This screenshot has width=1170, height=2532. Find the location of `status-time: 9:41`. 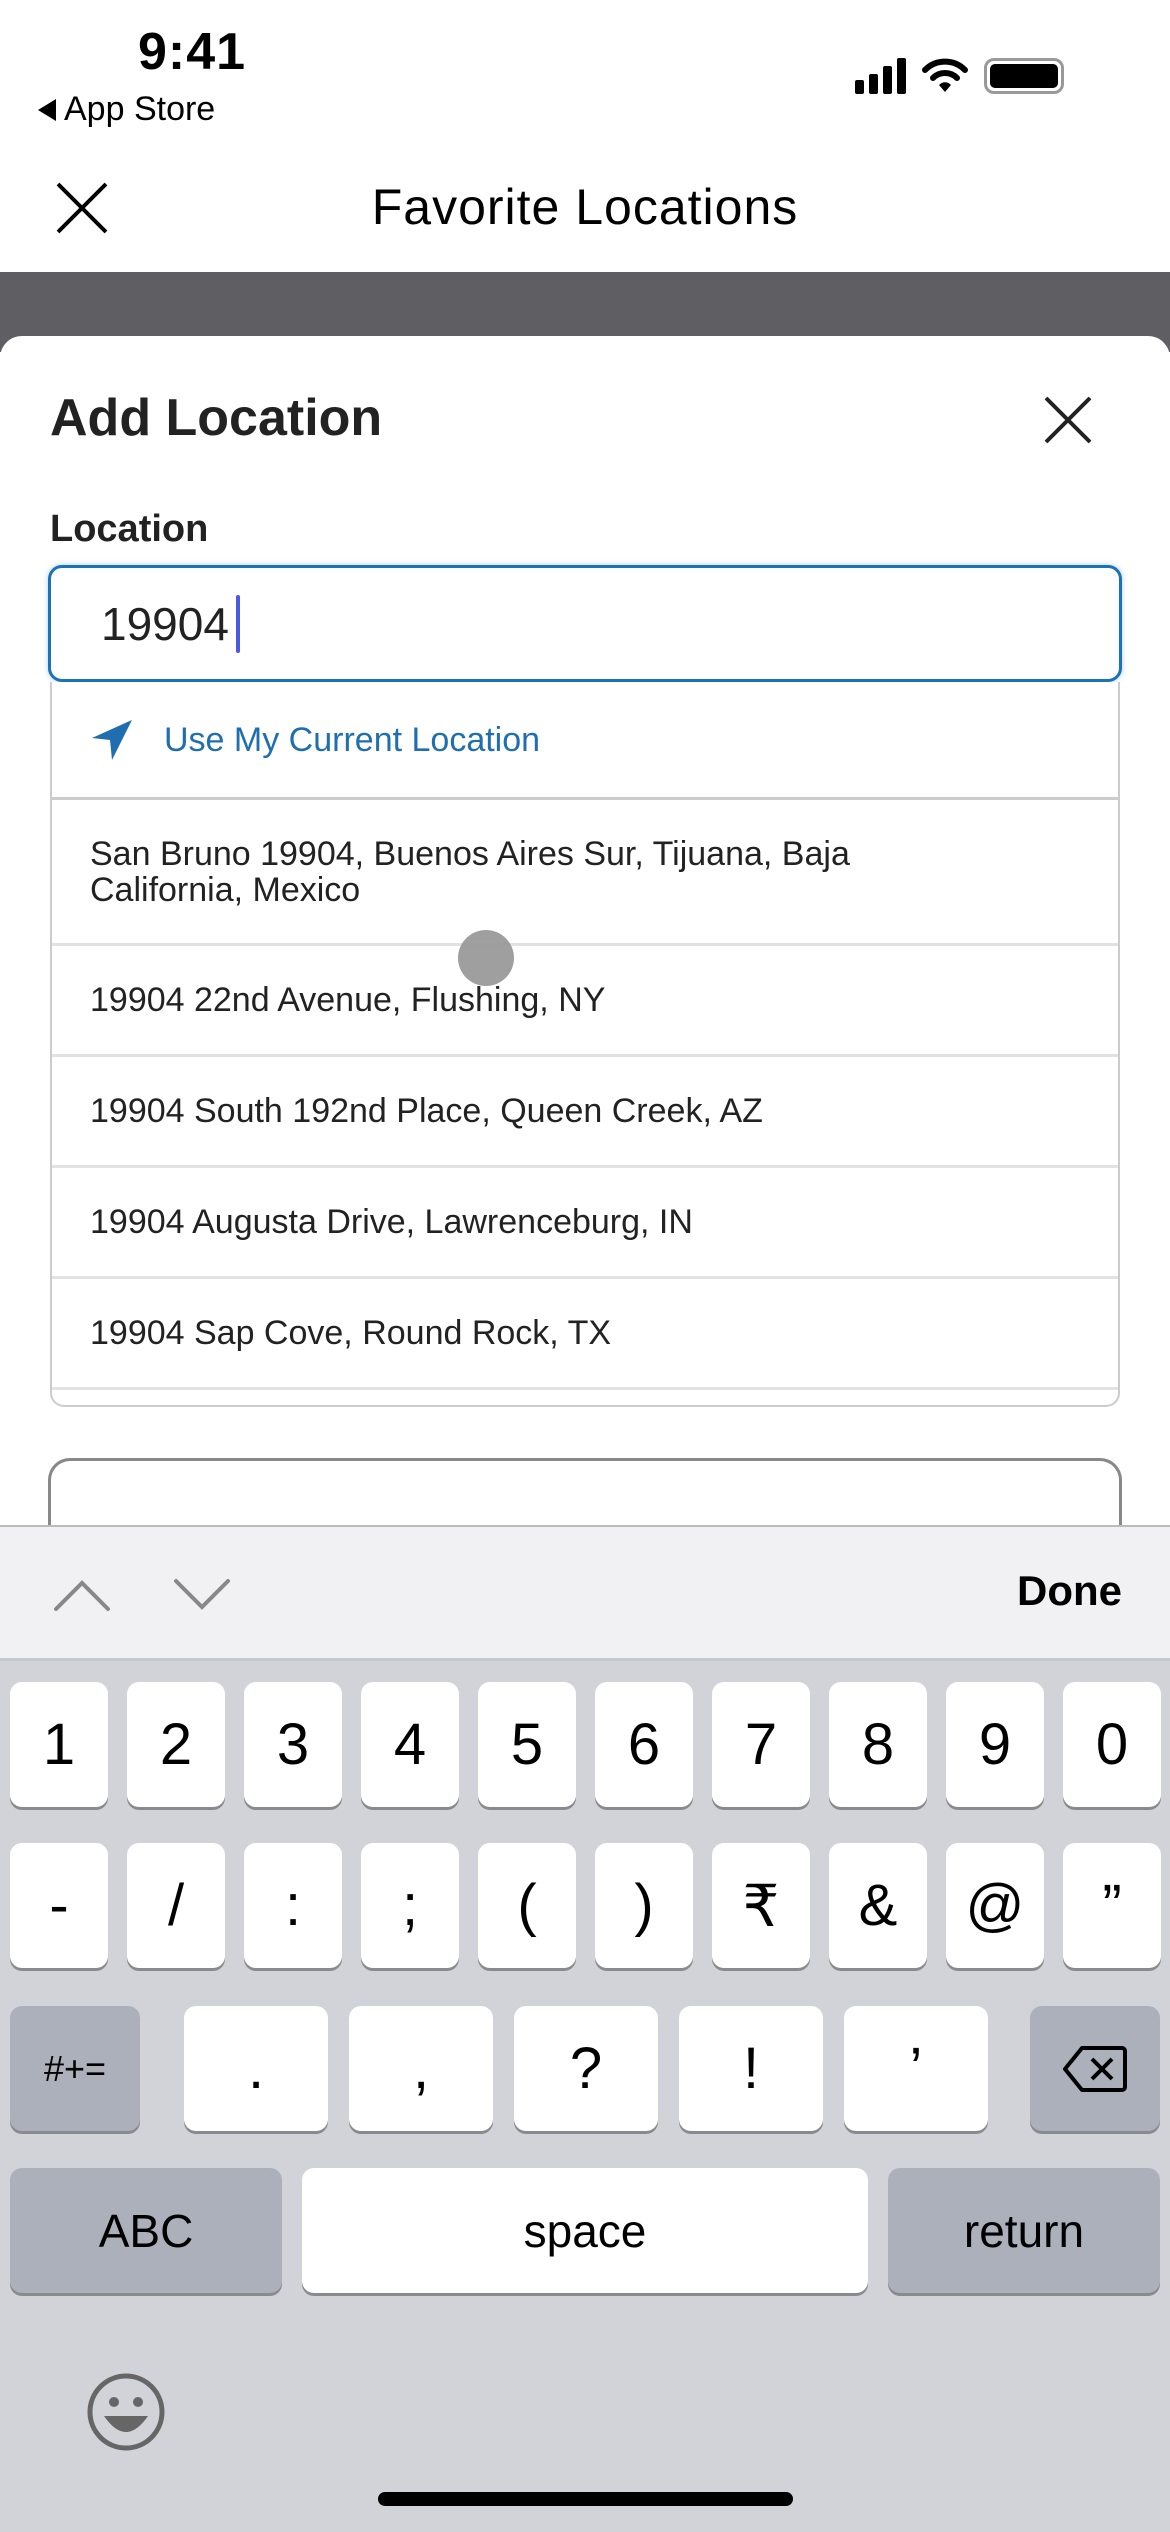

status-time: 9:41 is located at coordinates (192, 52).